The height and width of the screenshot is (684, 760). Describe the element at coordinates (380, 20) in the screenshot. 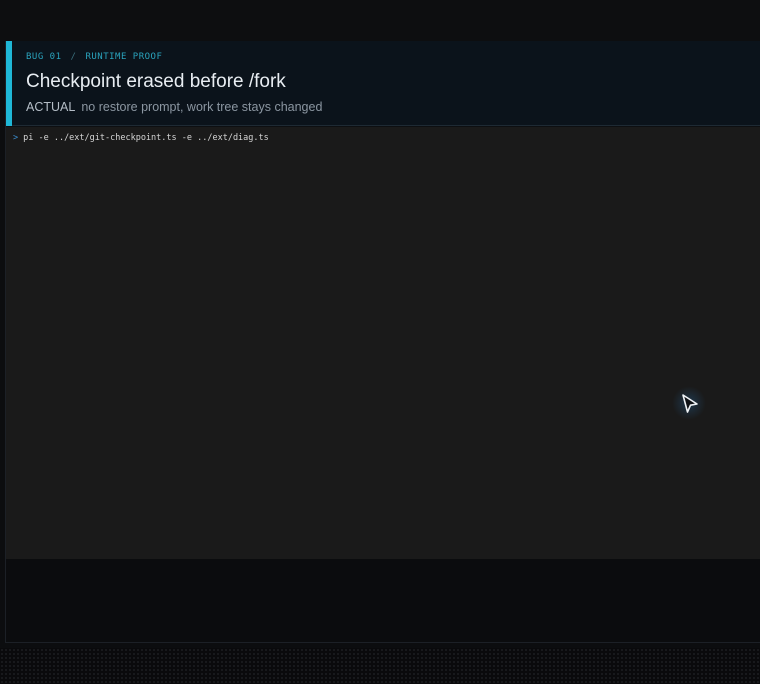

I see `top-bar` at that location.